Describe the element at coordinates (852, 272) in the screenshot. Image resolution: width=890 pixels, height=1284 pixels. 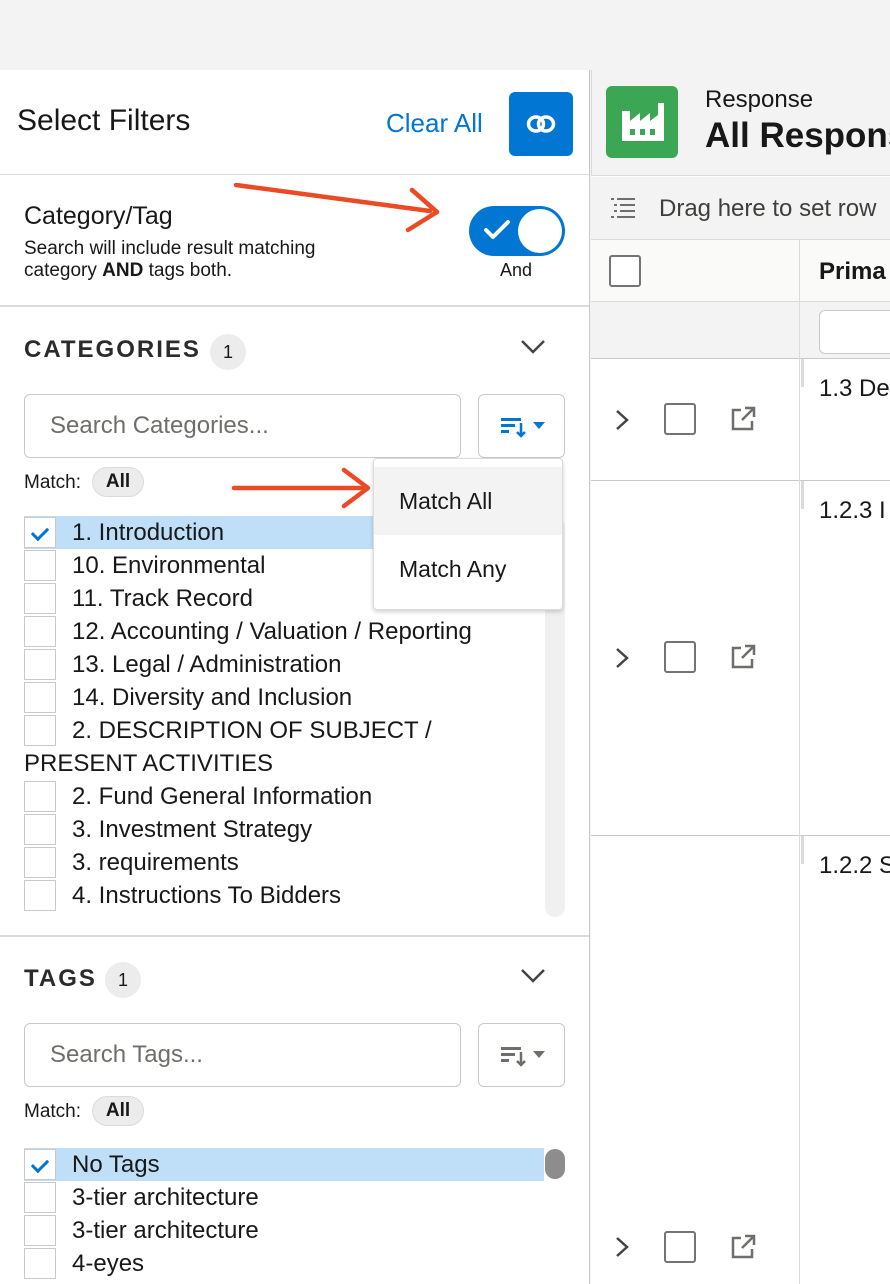
I see `column-header-primary: Prima` at that location.